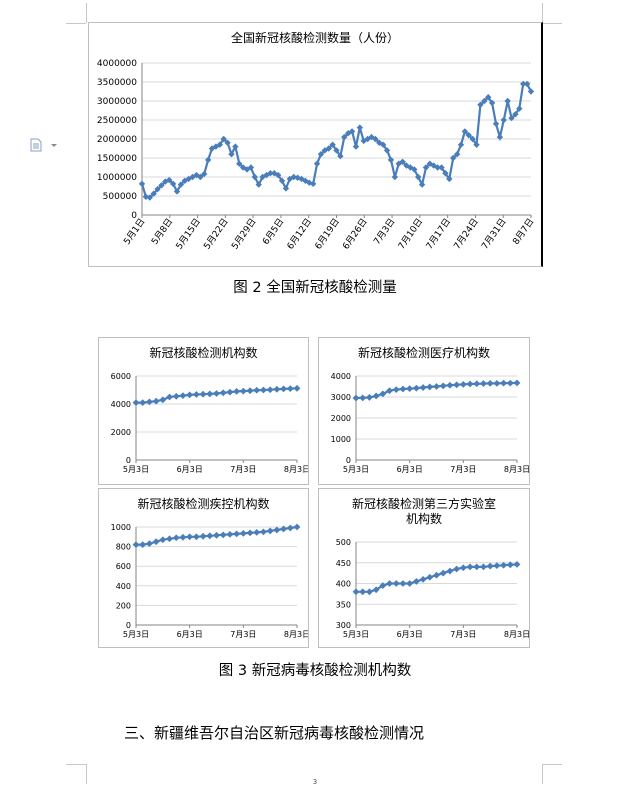 This screenshot has width=630, height=787. Describe the element at coordinates (356, 634) in the screenshot. I see `x-tick-label: 5月3日` at that location.